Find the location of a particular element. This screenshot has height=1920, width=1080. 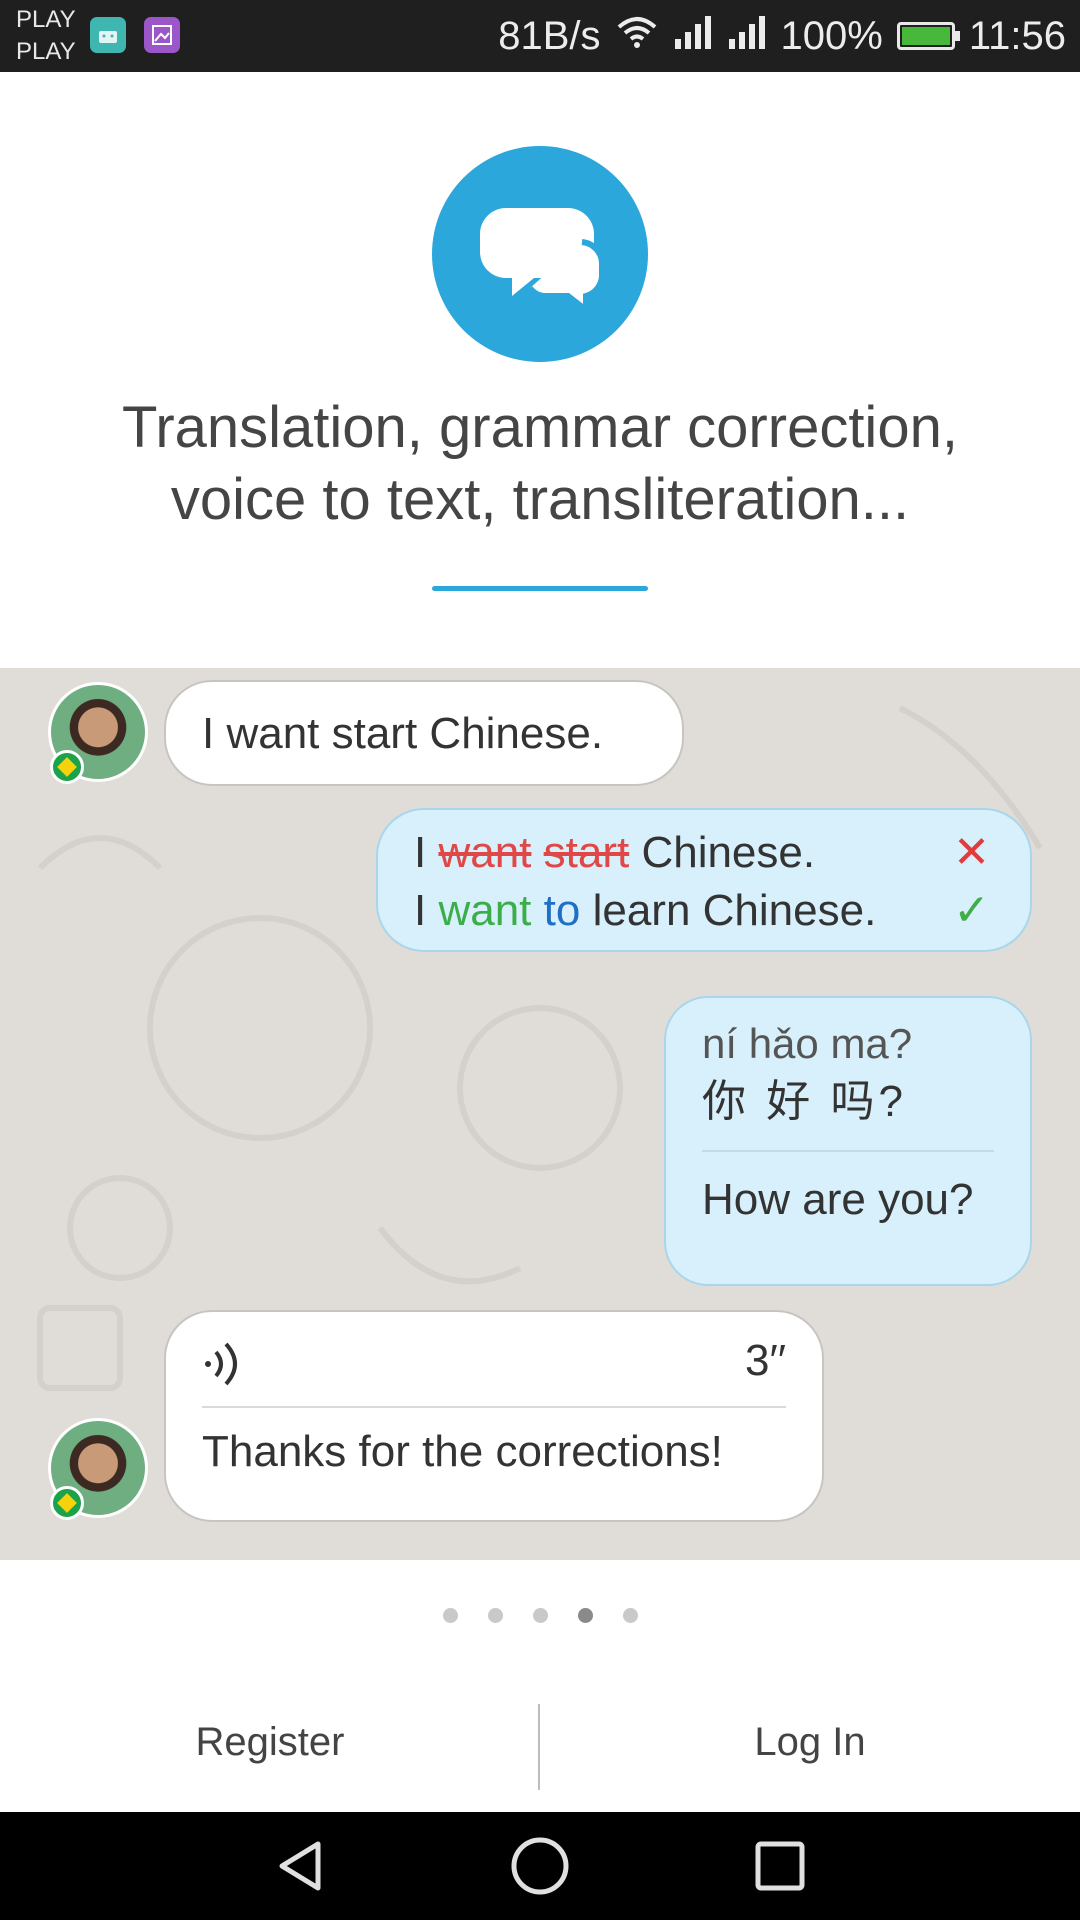

network-speed: 81B/s is located at coordinates (549, 35).